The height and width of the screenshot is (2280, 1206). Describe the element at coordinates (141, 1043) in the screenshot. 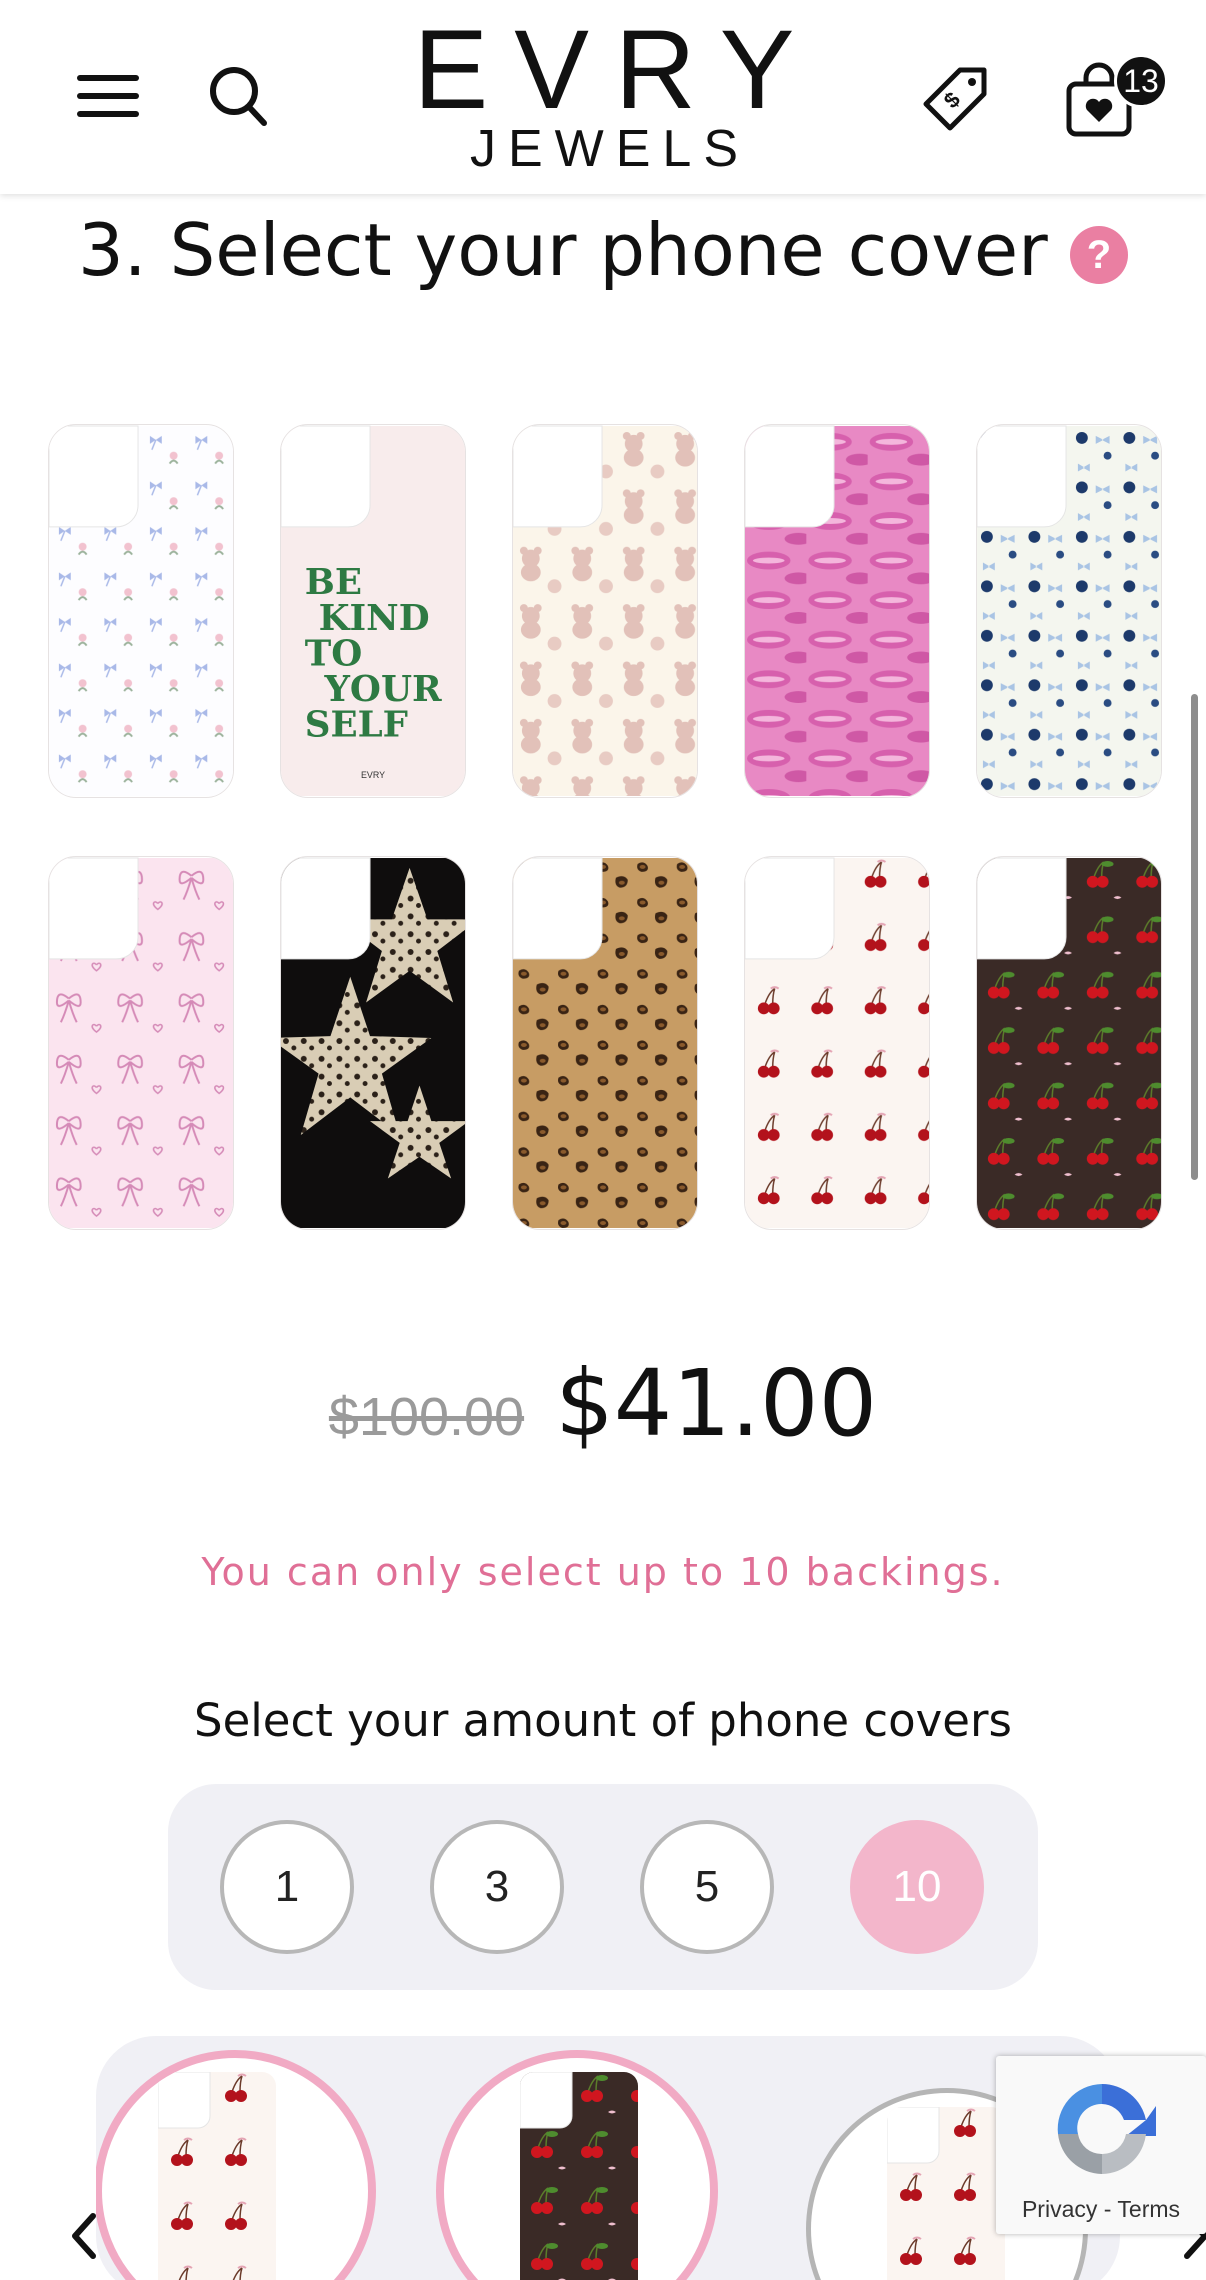

I see `cover-option-pink-bows` at that location.